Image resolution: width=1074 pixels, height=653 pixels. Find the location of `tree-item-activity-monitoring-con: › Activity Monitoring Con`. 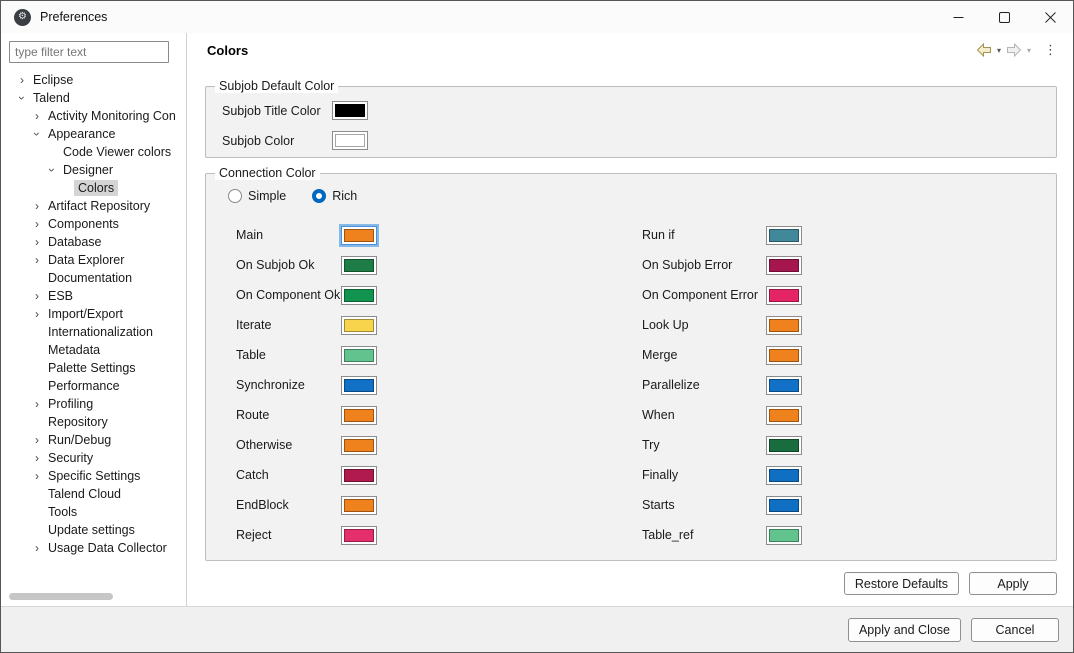

tree-item-activity-monitoring-con: › Activity Monitoring Con is located at coordinates (93, 116).